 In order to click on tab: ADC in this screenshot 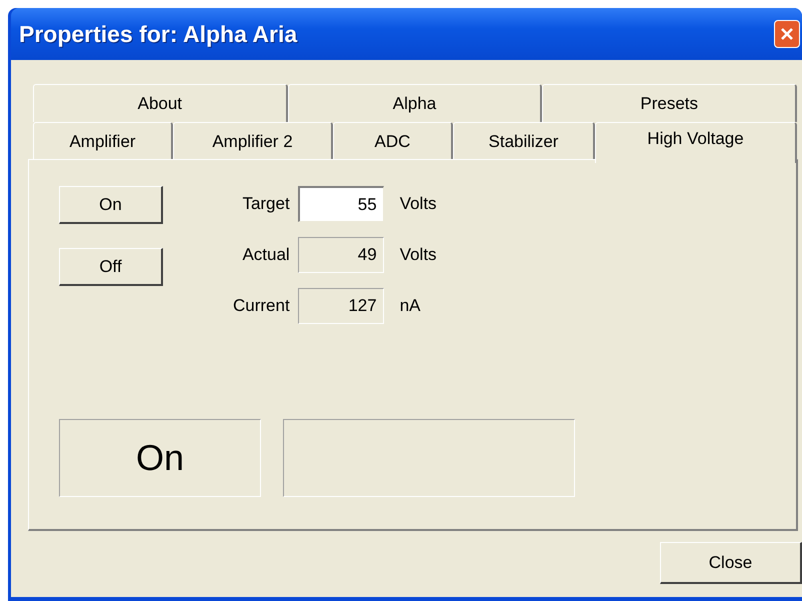, I will do `click(393, 141)`.